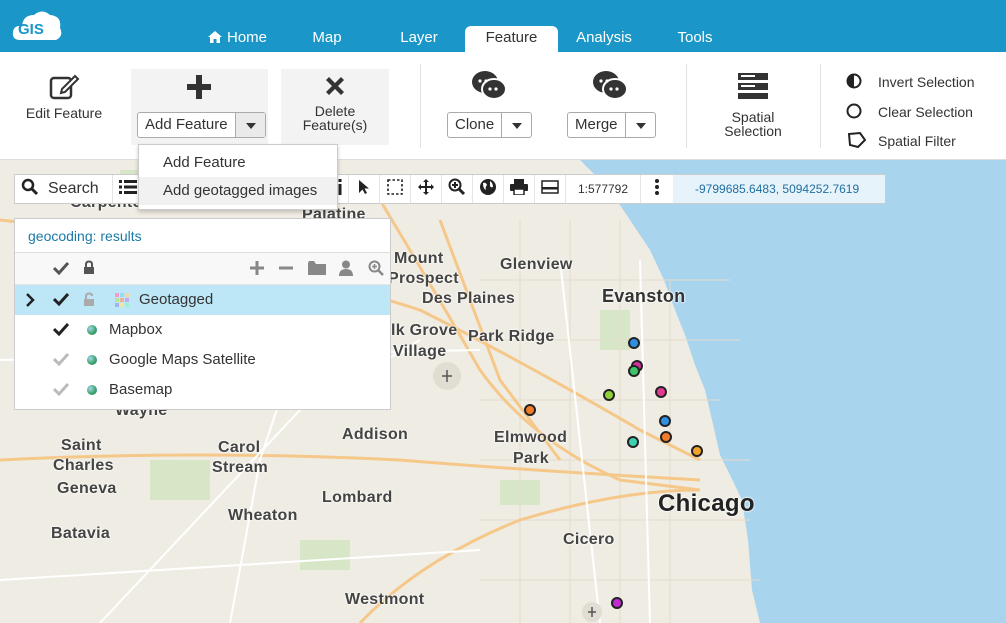 The image size is (1006, 623). I want to click on add-feature-split-button: Add Feature, so click(201, 125).